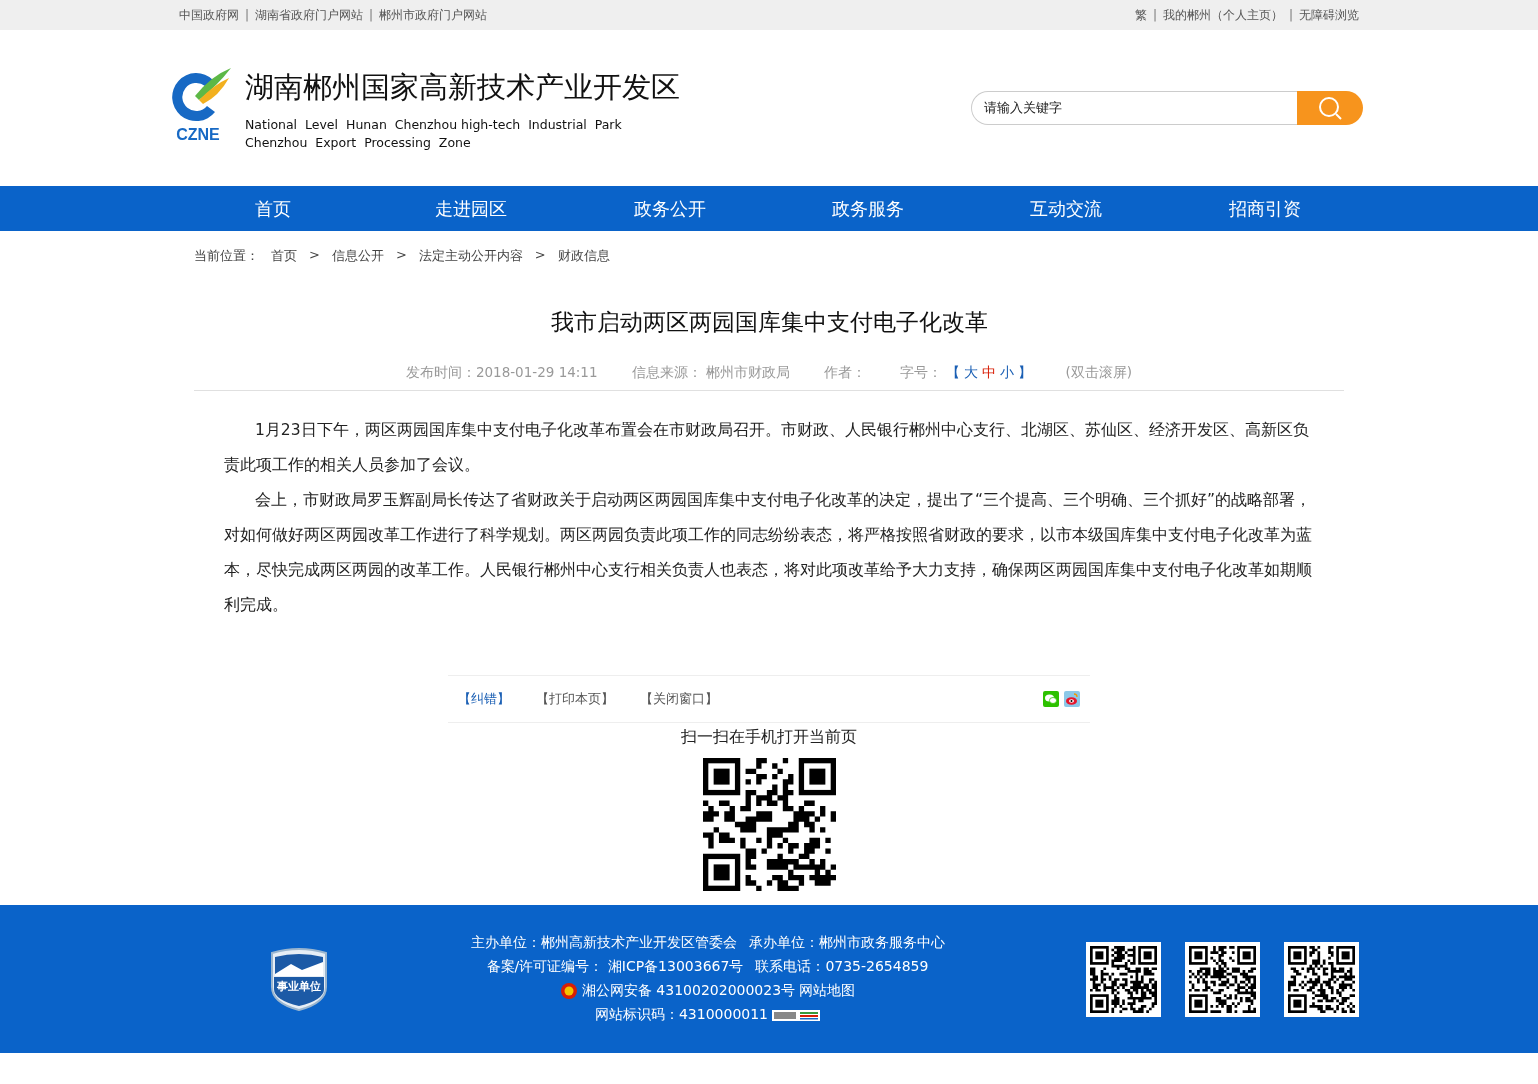  I want to click on article-title: 我市启动两区两园国库集中支付电子化改革, so click(769, 322).